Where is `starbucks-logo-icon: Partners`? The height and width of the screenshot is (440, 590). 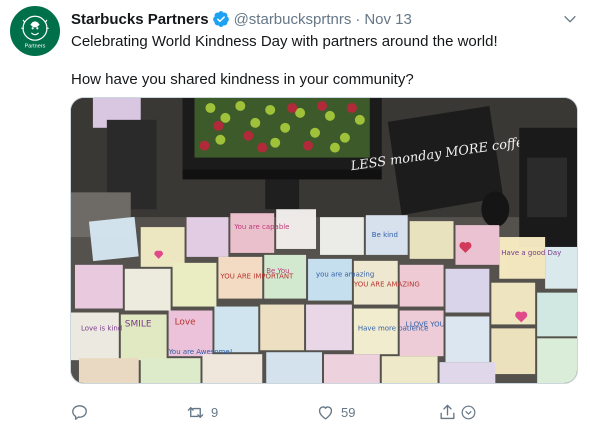 starbucks-logo-icon: Partners is located at coordinates (35, 31).